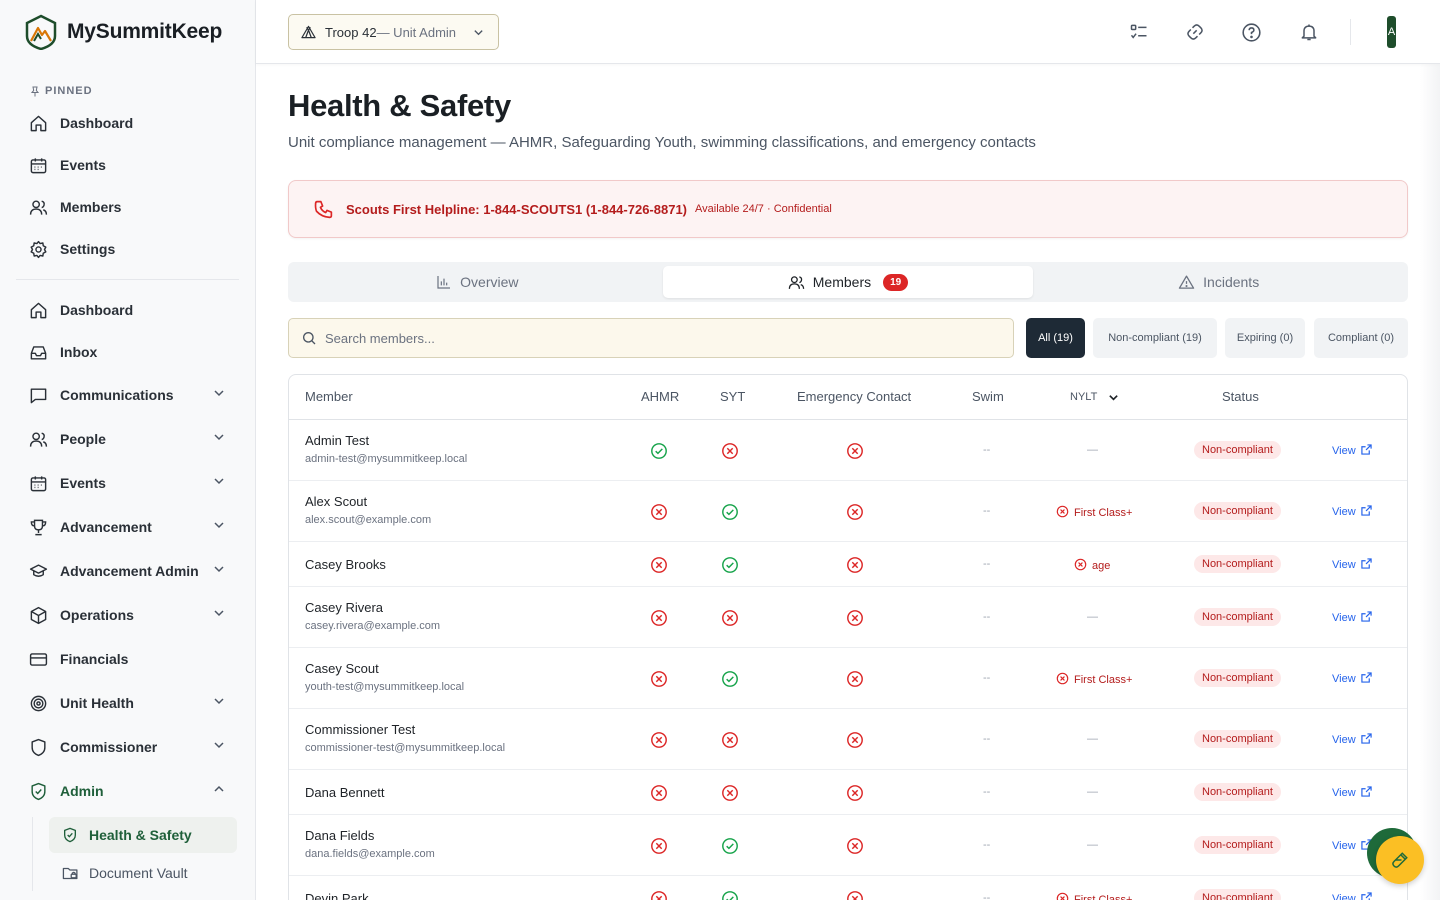 The width and height of the screenshot is (1440, 900). What do you see at coordinates (393, 32) in the screenshot?
I see `unit-selector: Troop 42 — Unit Admin` at bounding box center [393, 32].